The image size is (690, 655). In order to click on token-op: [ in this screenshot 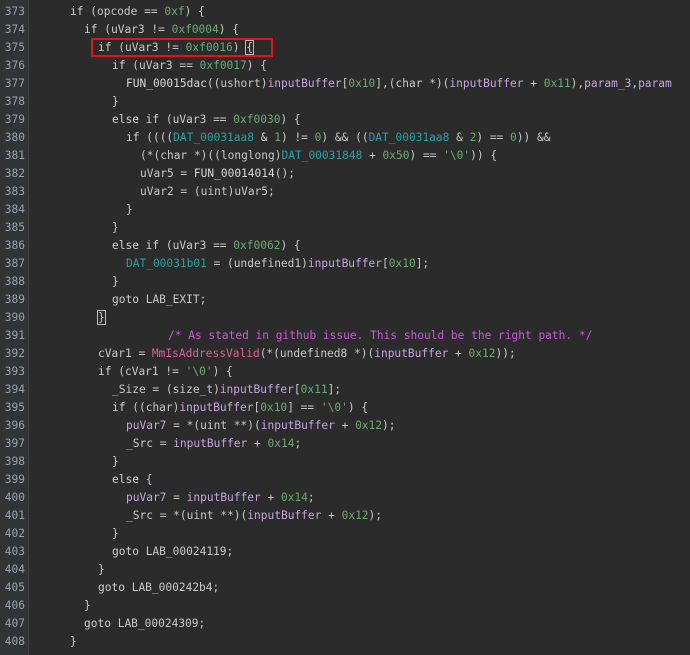, I will do `click(385, 263)`.